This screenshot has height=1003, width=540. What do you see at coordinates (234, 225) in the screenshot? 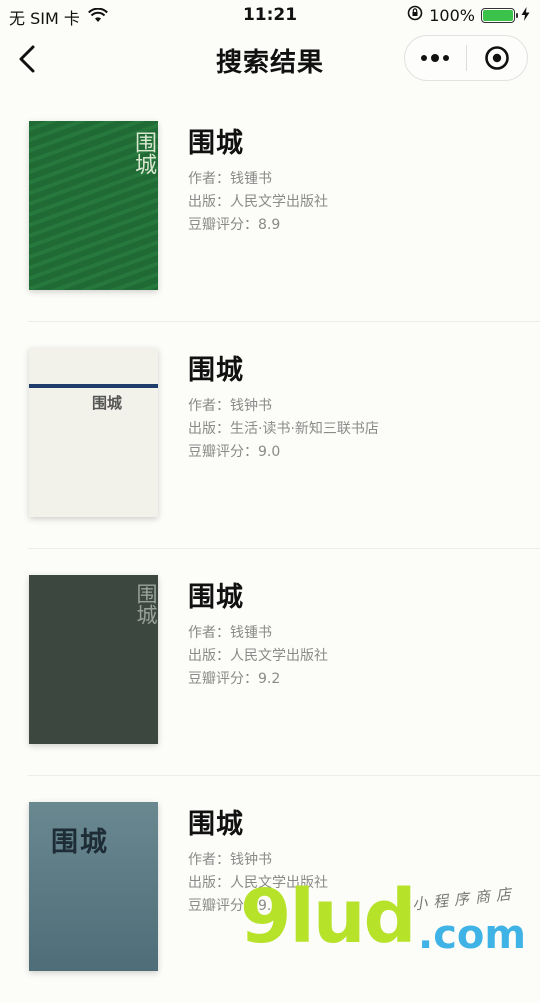
I see `book-rating: 豆瓣评分：8.9` at bounding box center [234, 225].